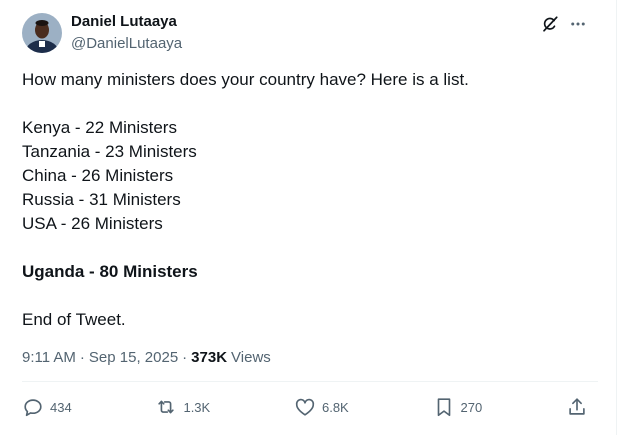 Image resolution: width=617 pixels, height=435 pixels. What do you see at coordinates (49, 358) in the screenshot?
I see `timestamp-time: 9:11 AM` at bounding box center [49, 358].